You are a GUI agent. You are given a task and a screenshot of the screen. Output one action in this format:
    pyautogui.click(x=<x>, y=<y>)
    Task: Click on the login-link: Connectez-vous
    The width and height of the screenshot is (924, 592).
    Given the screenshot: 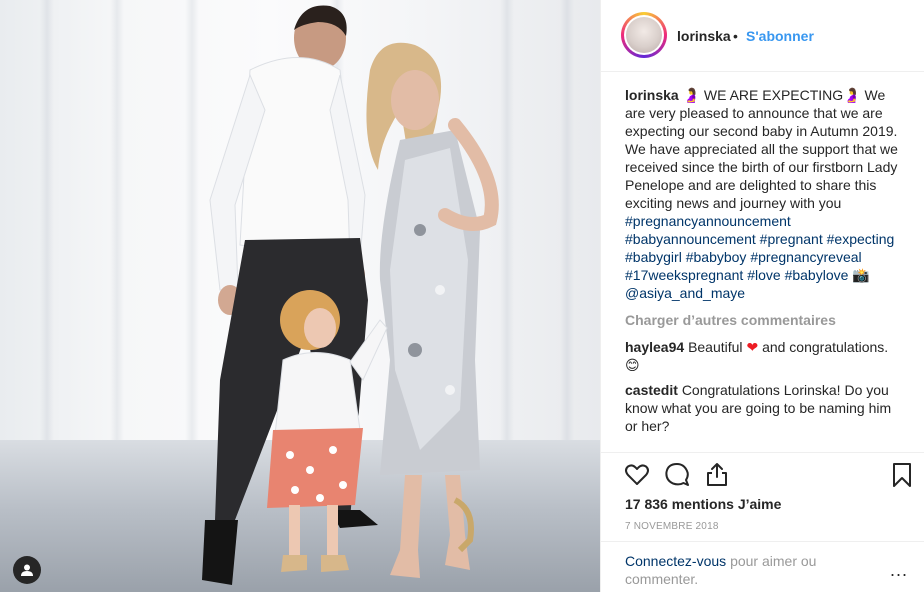 What is the action you would take?
    pyautogui.click(x=675, y=561)
    